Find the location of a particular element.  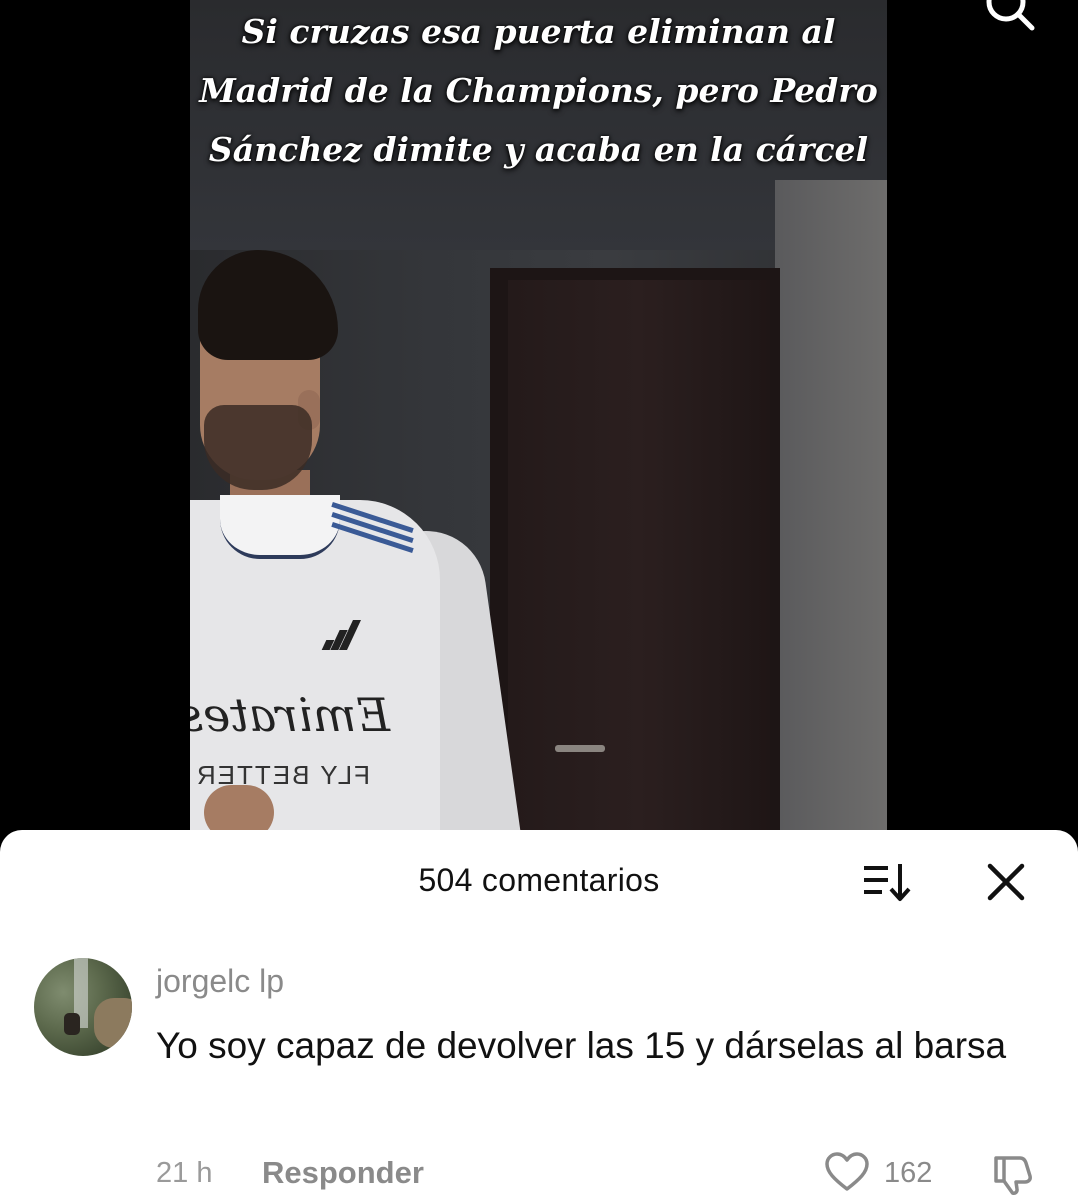

comment-timestamp: 21 h is located at coordinates (184, 1173).